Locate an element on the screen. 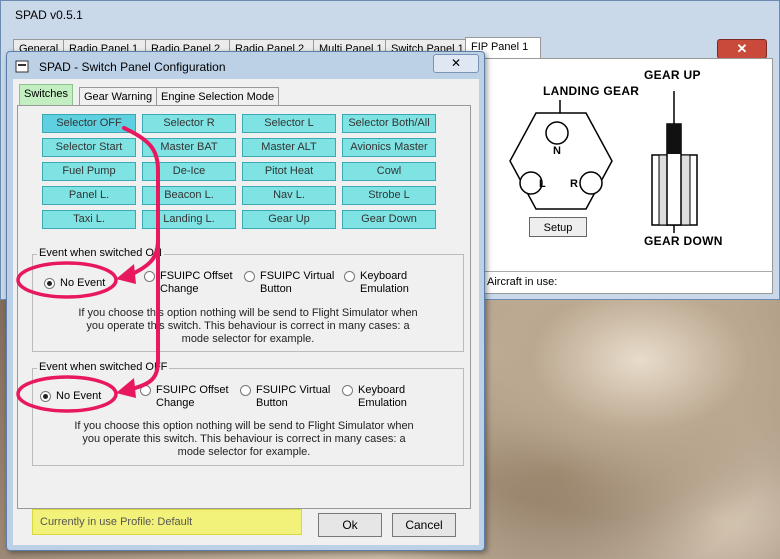 The height and width of the screenshot is (559, 780). event-on-keyboard-radio: Keyboard Emulation is located at coordinates (376, 283).